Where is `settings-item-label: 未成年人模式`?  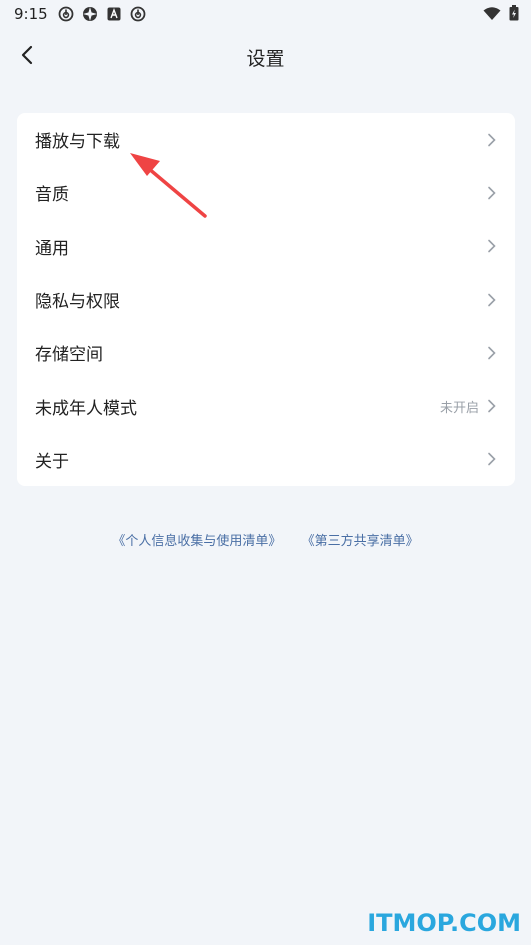 settings-item-label: 未成年人模式 is located at coordinates (86, 408).